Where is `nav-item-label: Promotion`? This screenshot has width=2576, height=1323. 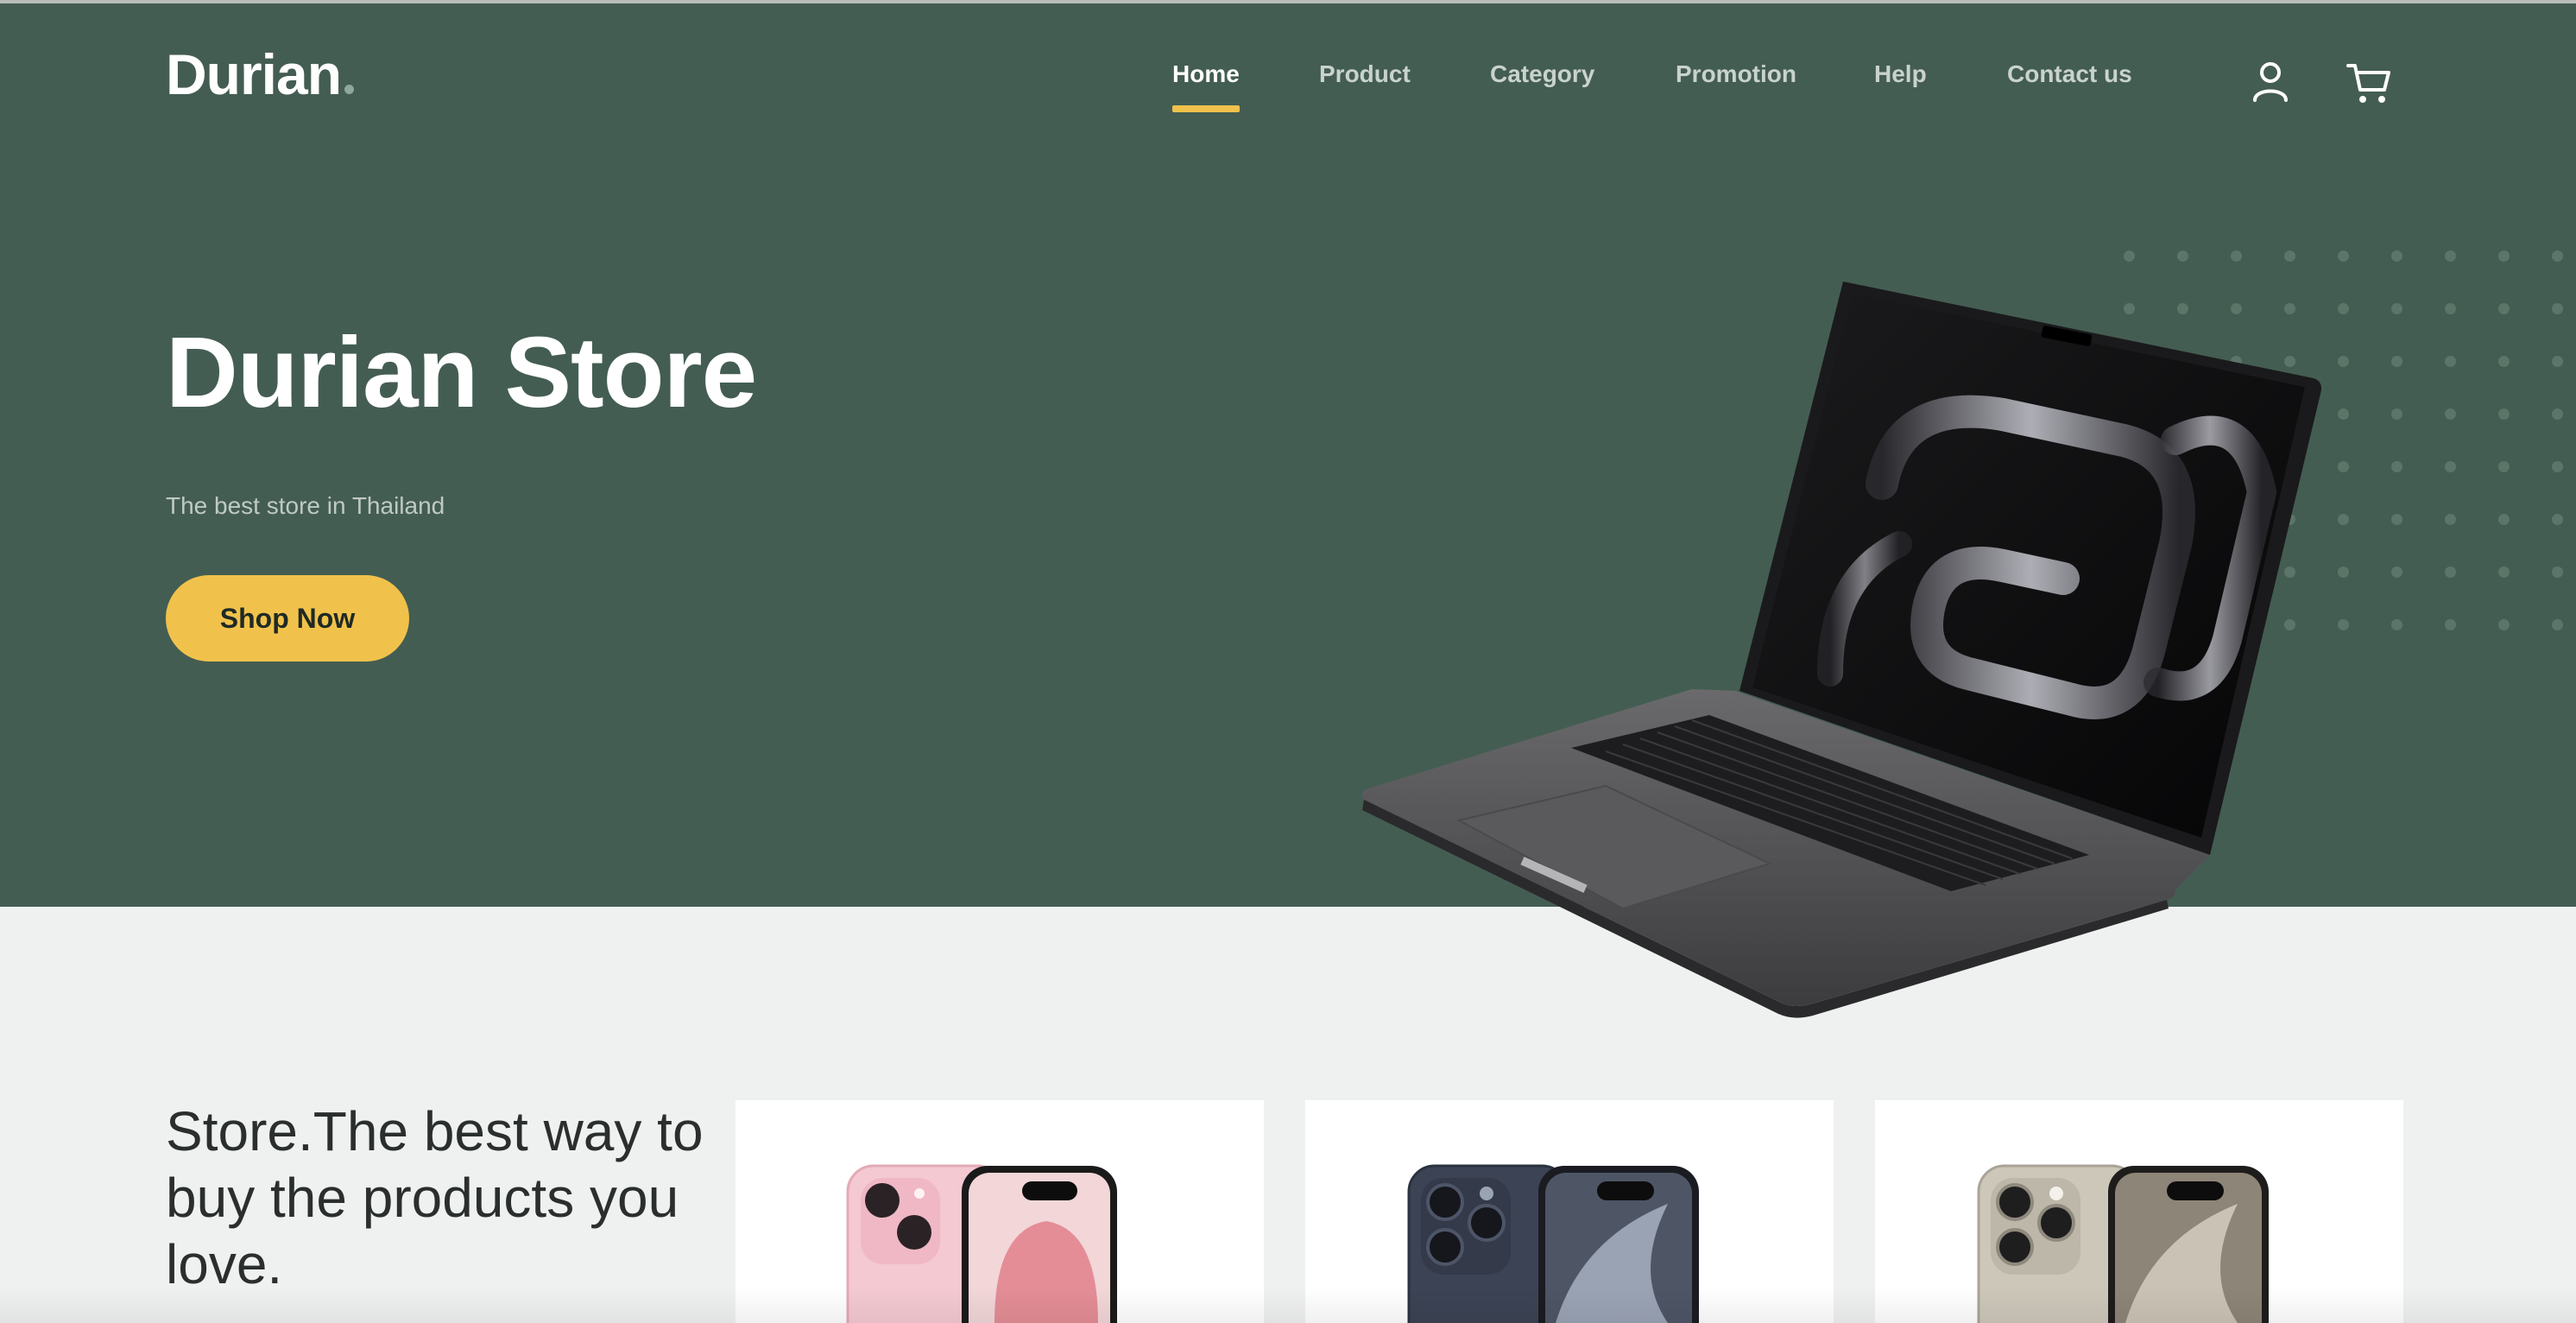
nav-item-label: Promotion is located at coordinates (1736, 73).